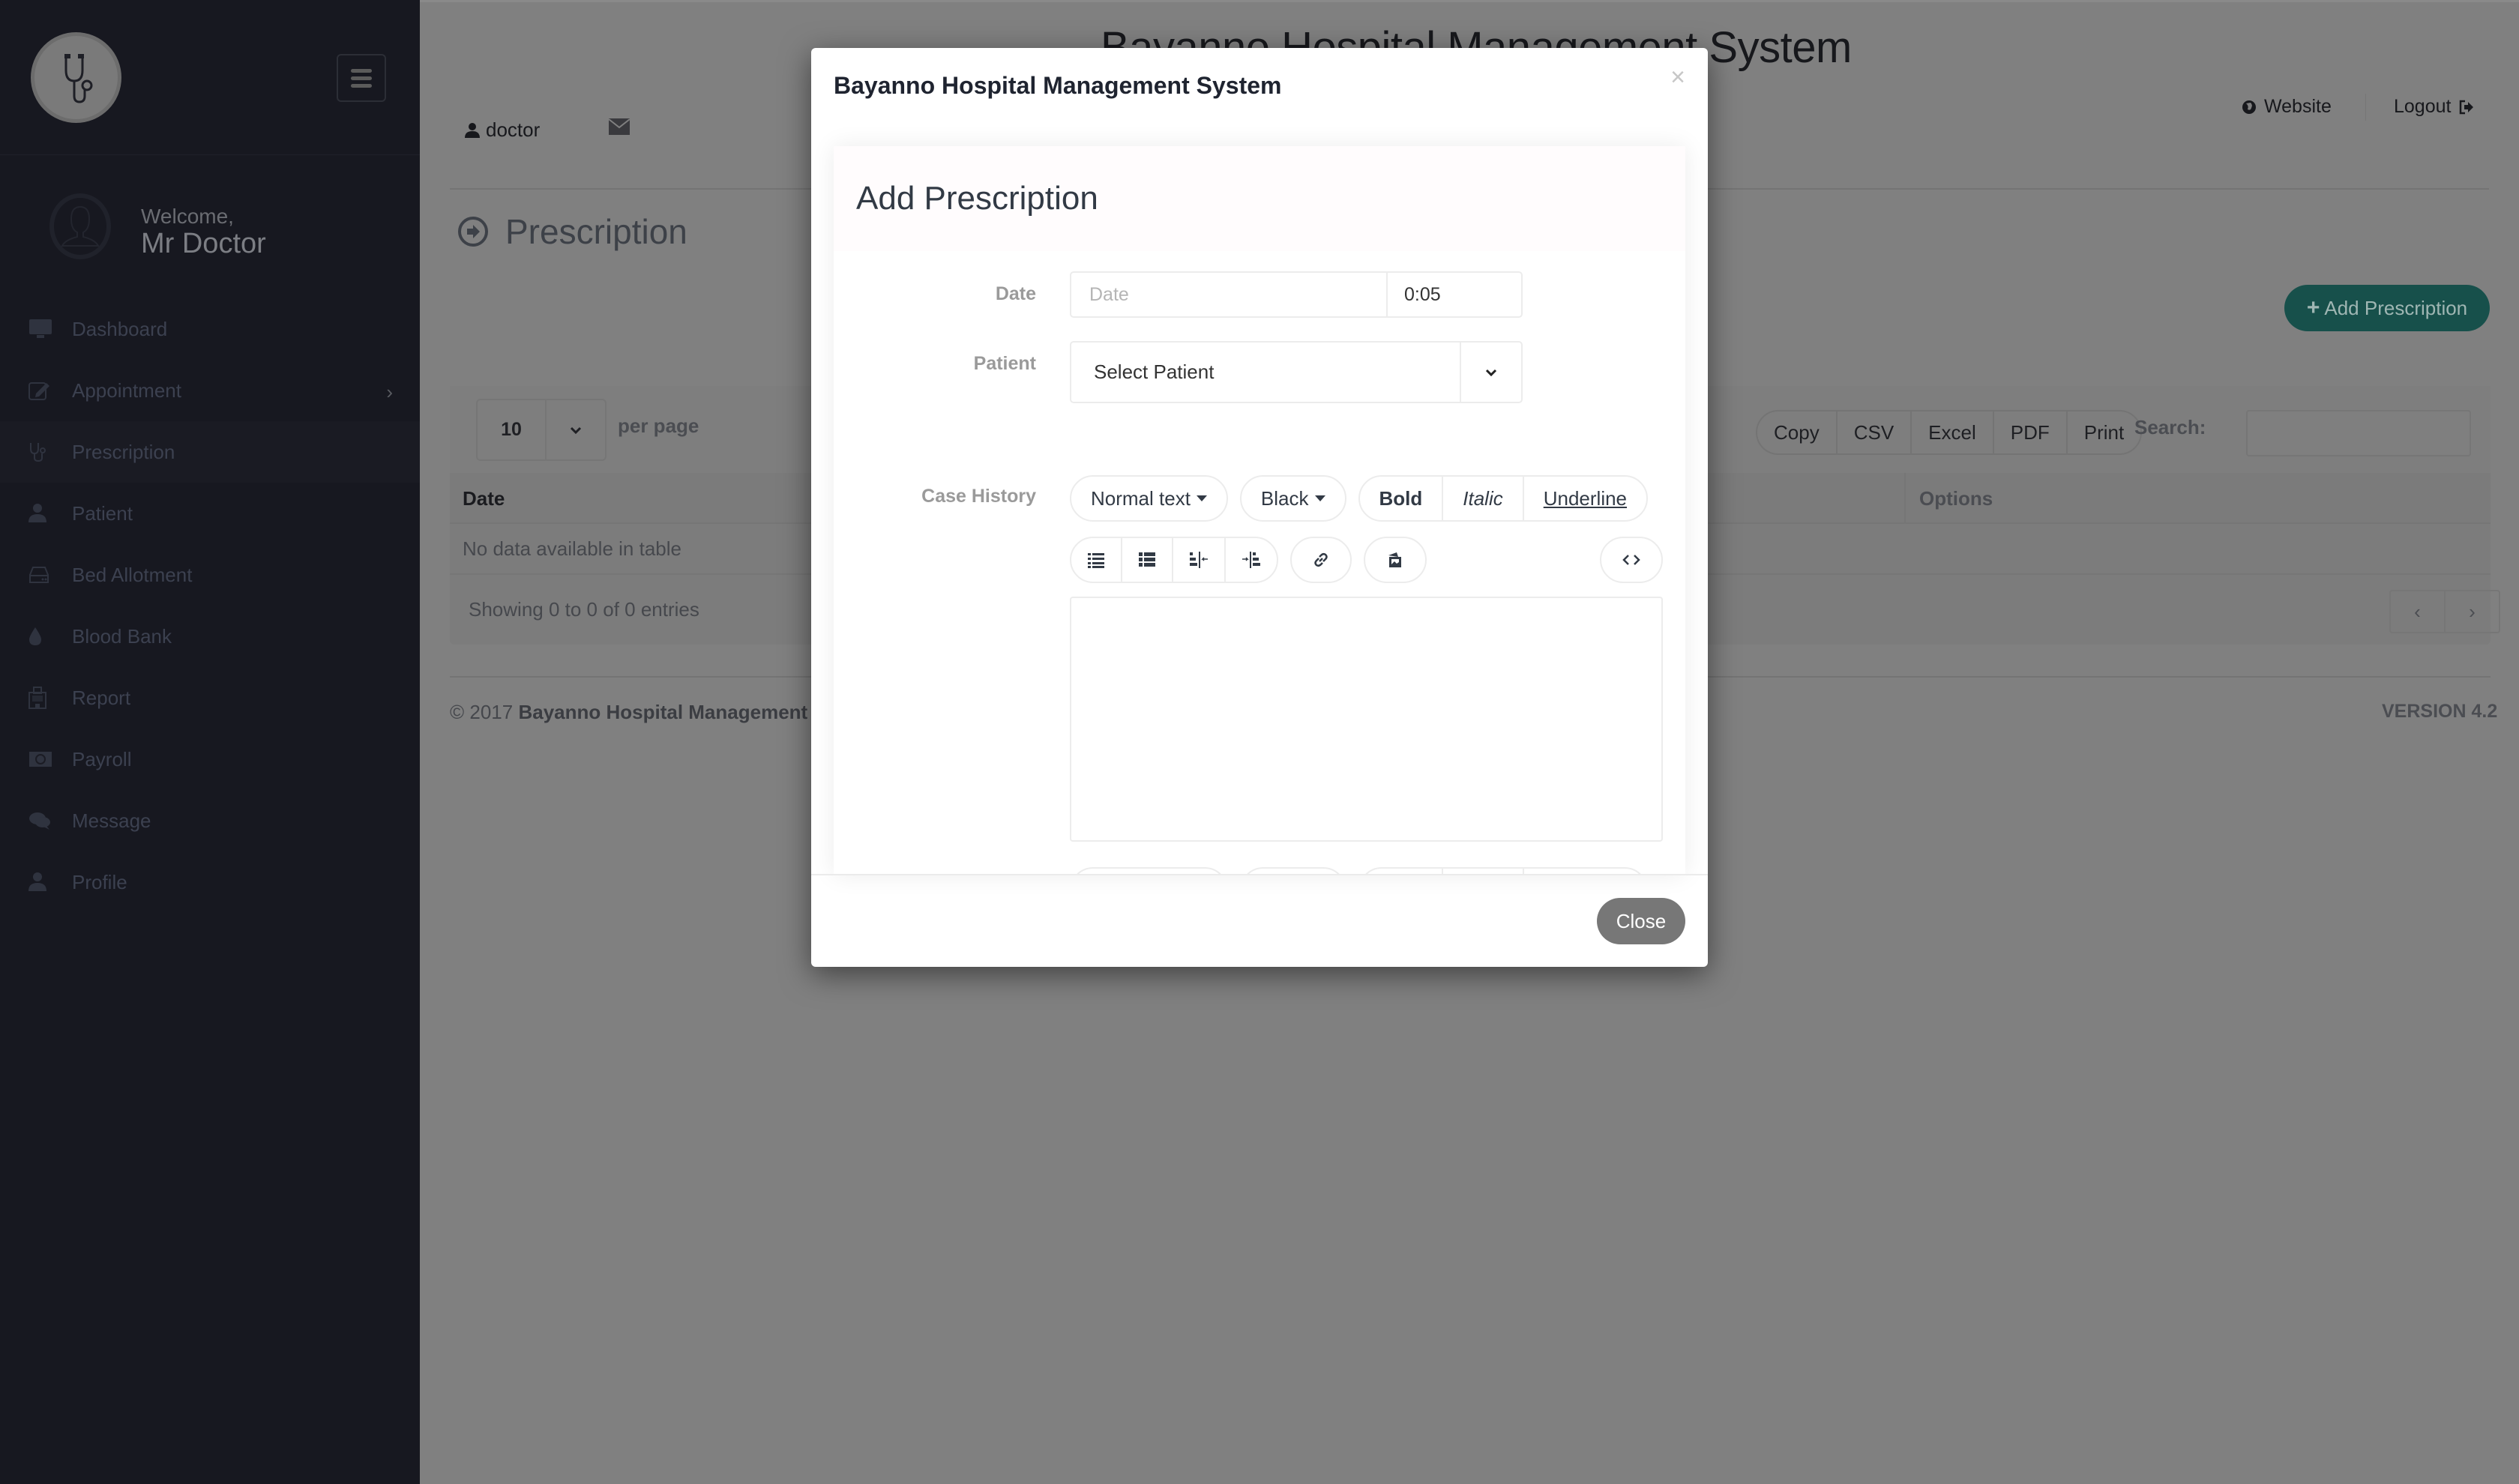 Image resolution: width=2519 pixels, height=1484 pixels. What do you see at coordinates (1296, 372) in the screenshot?
I see `patient-select: Select Patient` at bounding box center [1296, 372].